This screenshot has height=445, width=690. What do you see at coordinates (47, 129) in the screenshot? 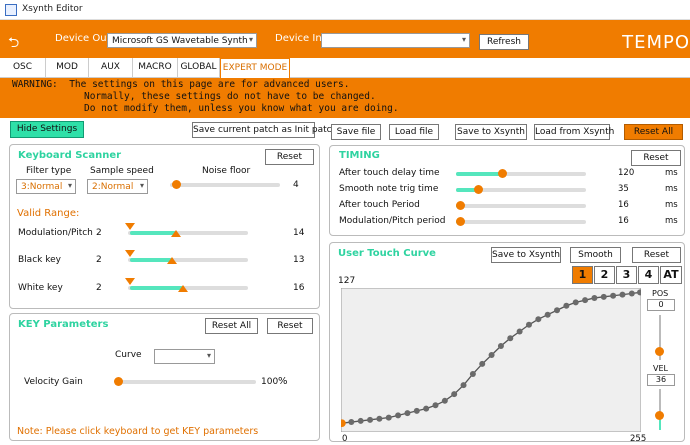
I see `hide-settings-button: Hide Settings` at bounding box center [47, 129].